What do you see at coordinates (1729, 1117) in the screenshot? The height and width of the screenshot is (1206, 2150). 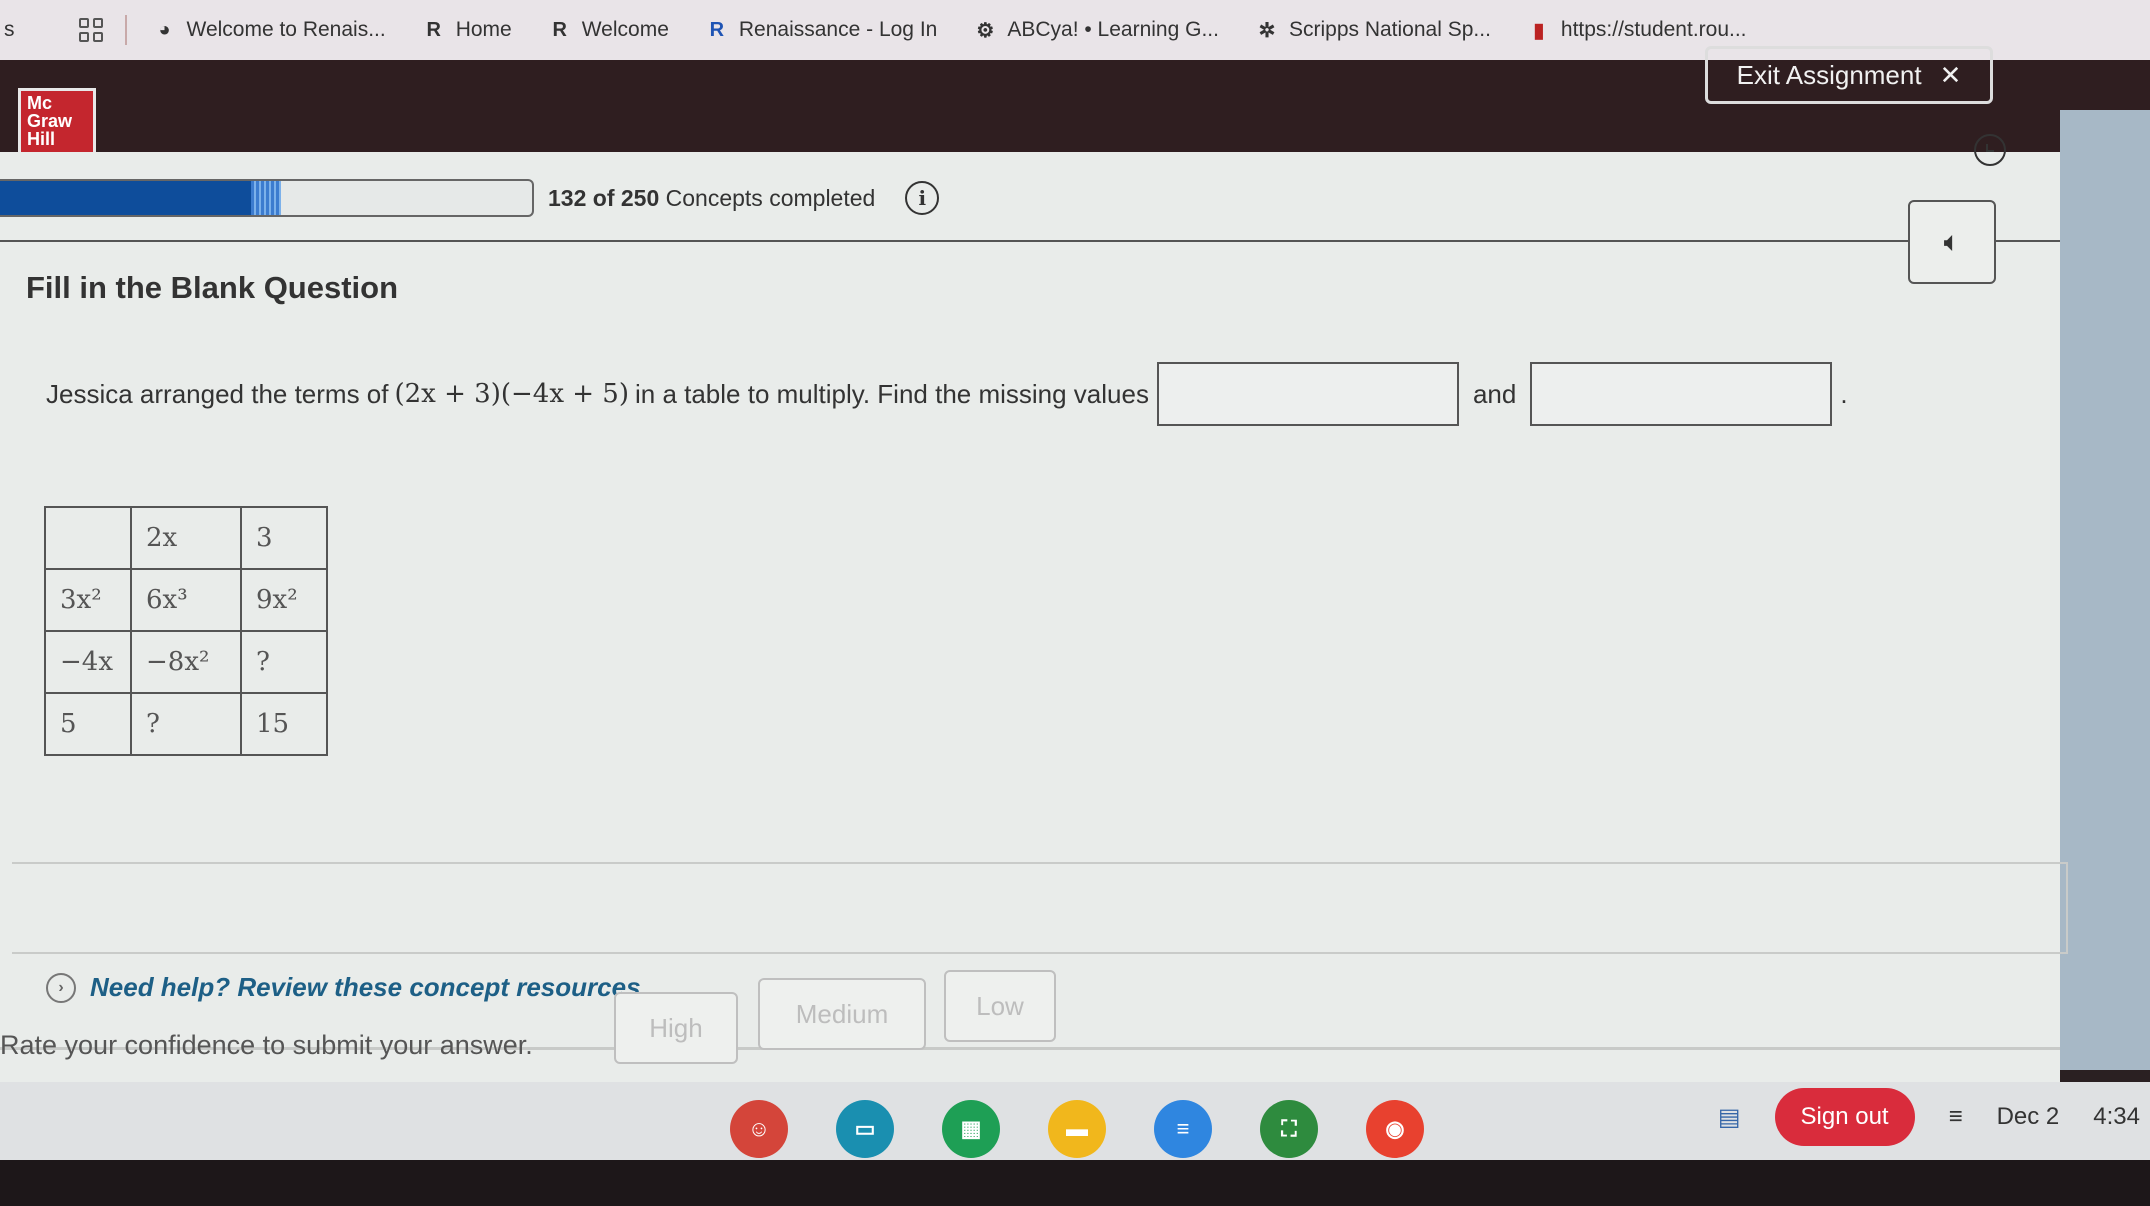 I see `notes-icon: ▤` at bounding box center [1729, 1117].